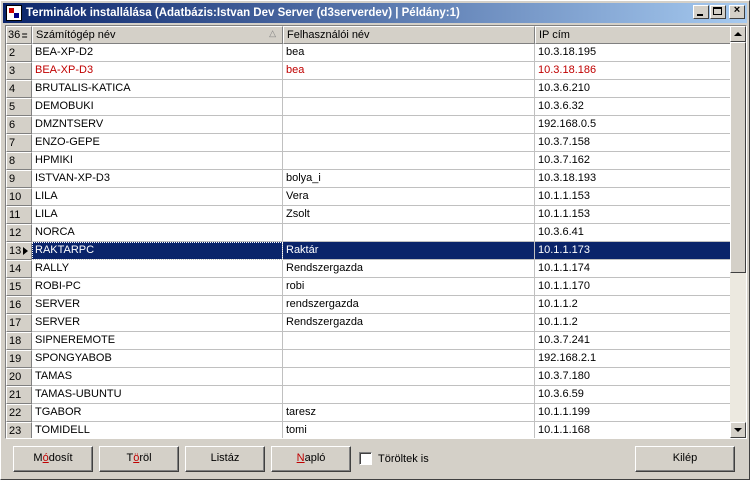 This screenshot has width=750, height=480. Describe the element at coordinates (19, 287) in the screenshot. I see `row-number: 15` at that location.